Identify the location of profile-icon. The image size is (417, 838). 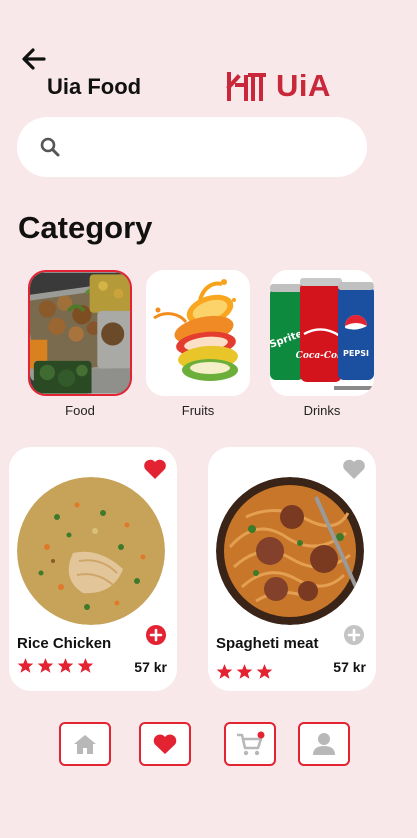
(324, 744).